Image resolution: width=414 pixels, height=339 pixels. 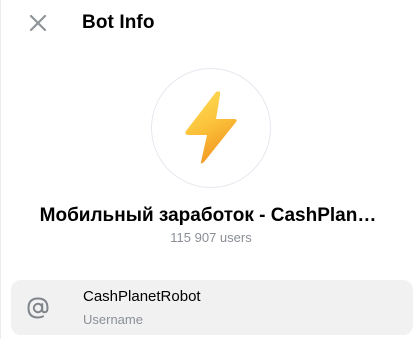 What do you see at coordinates (118, 22) in the screenshot?
I see `page-title: Bot Info` at bounding box center [118, 22].